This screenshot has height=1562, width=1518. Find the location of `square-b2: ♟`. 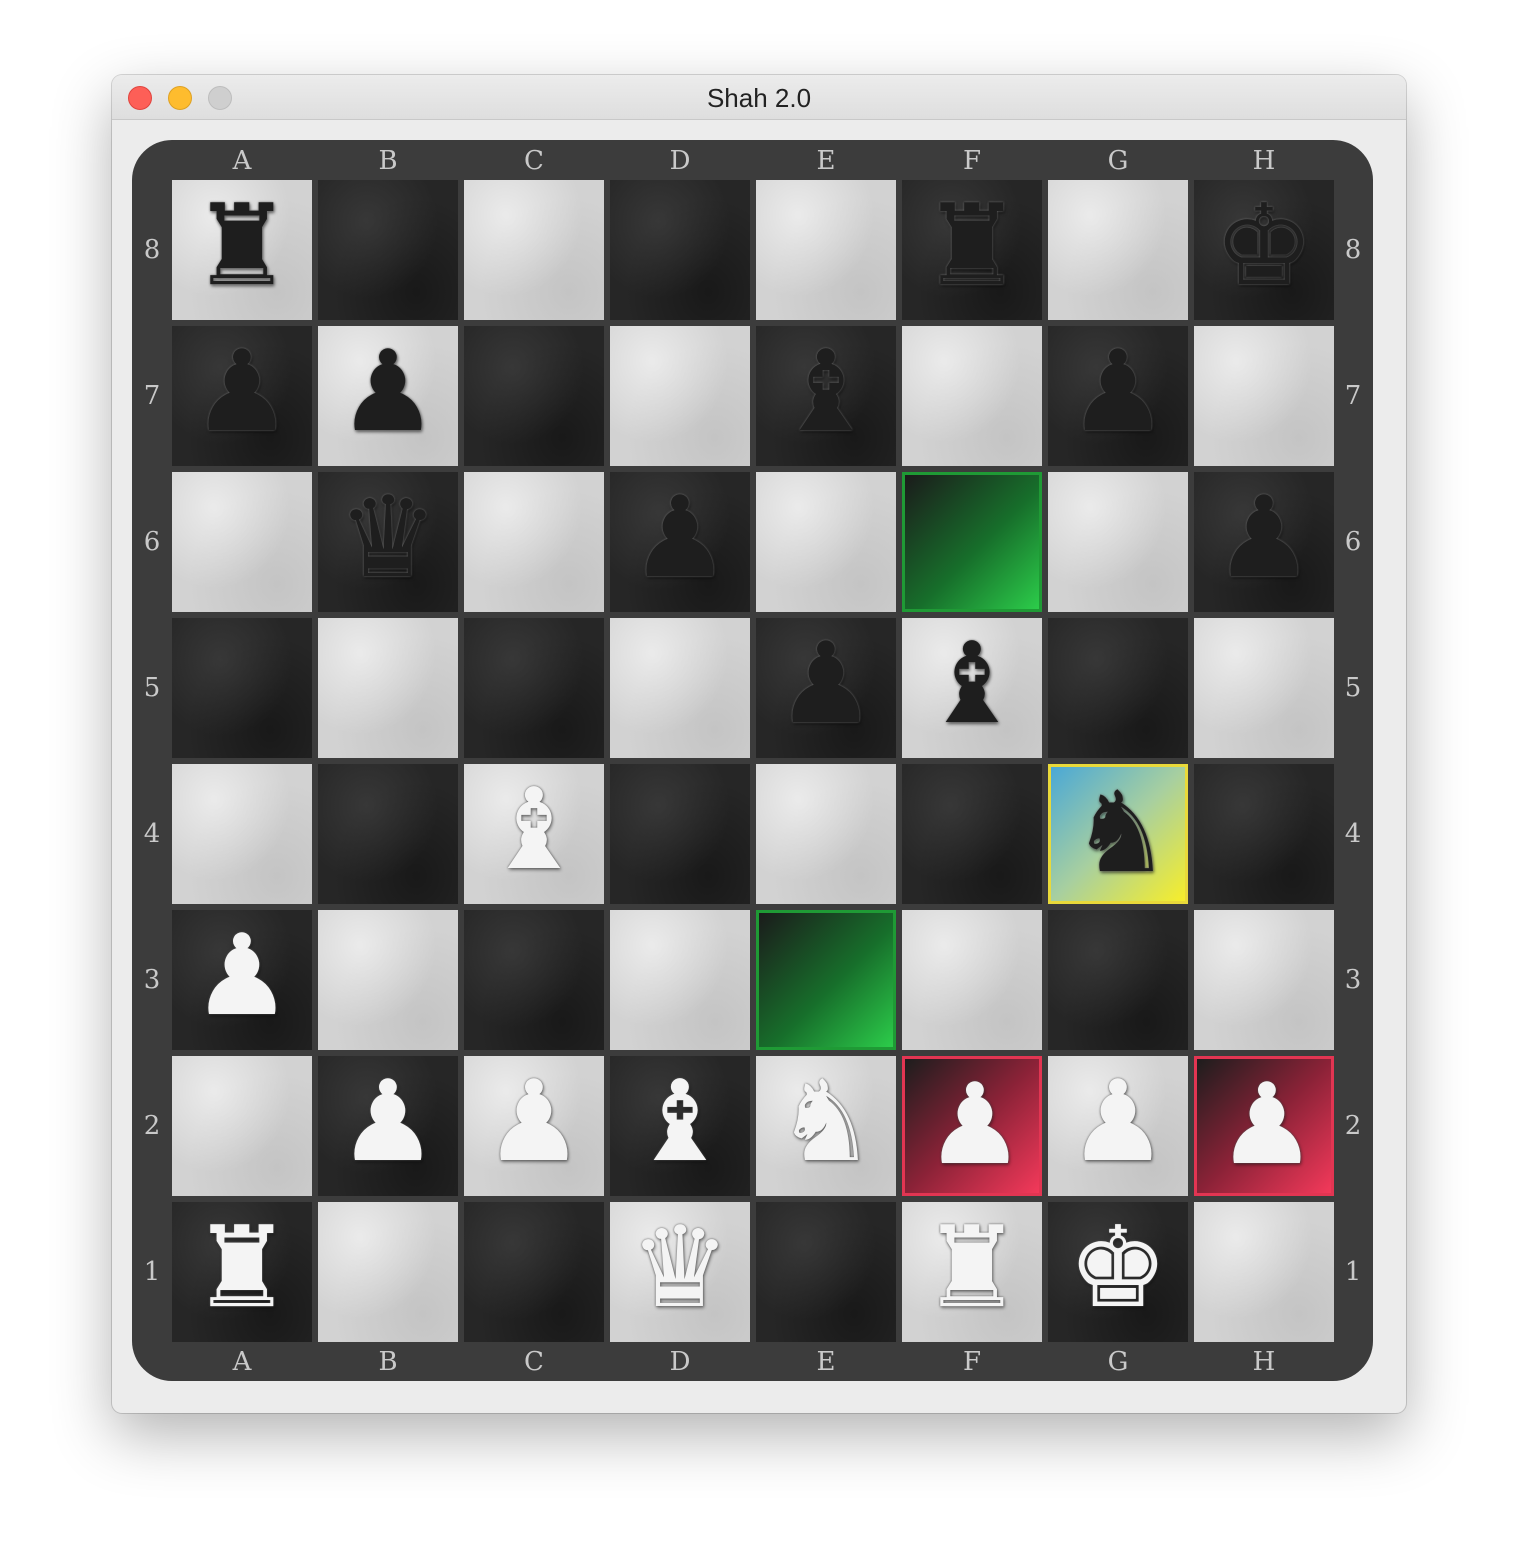

square-b2: ♟ is located at coordinates (388, 1126).